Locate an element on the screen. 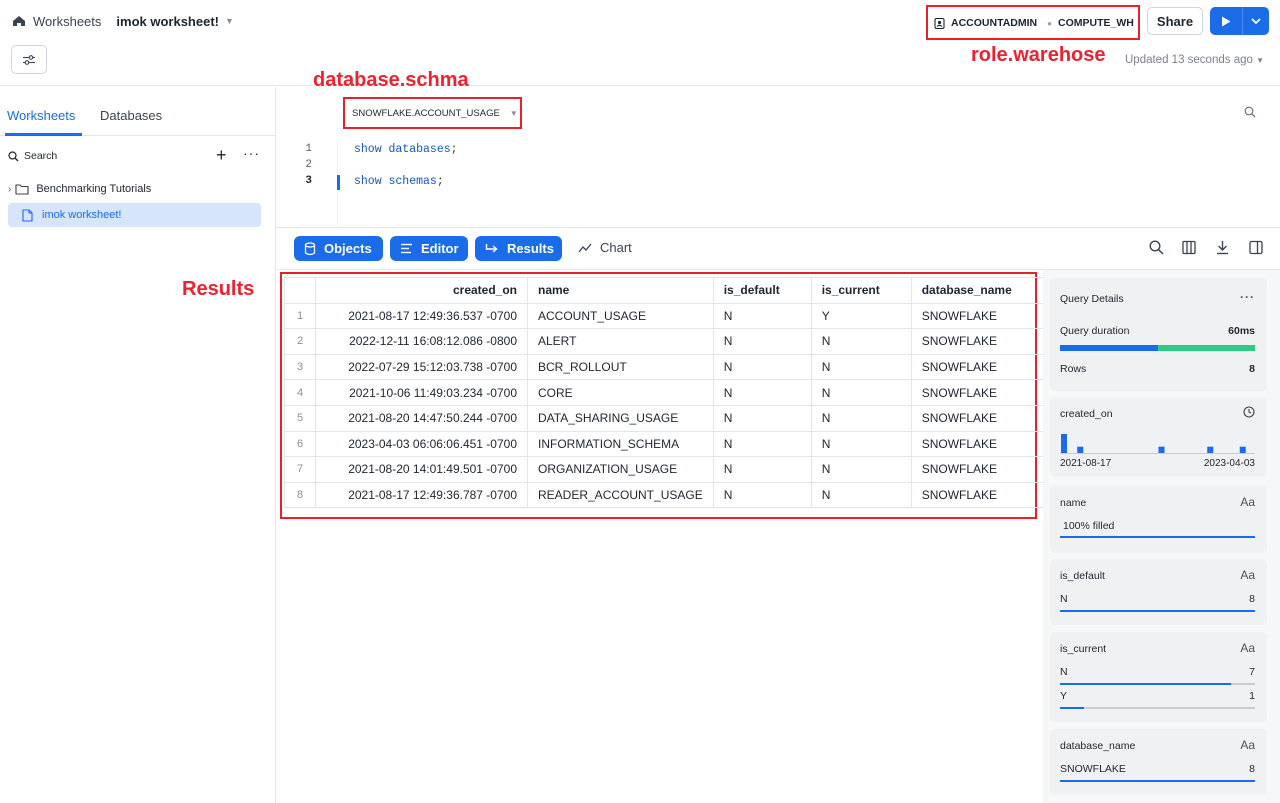 The height and width of the screenshot is (803, 1280). results-button: Results is located at coordinates (518, 248).